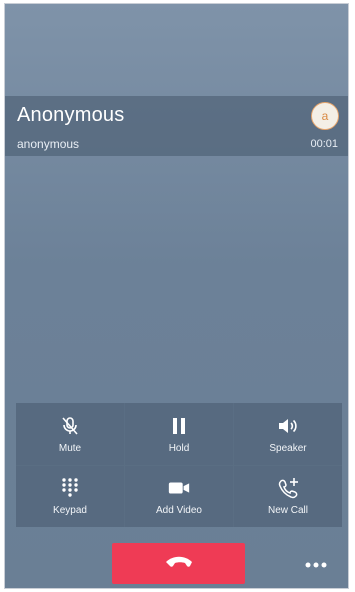  I want to click on keypad-label: Keypad, so click(70, 511).